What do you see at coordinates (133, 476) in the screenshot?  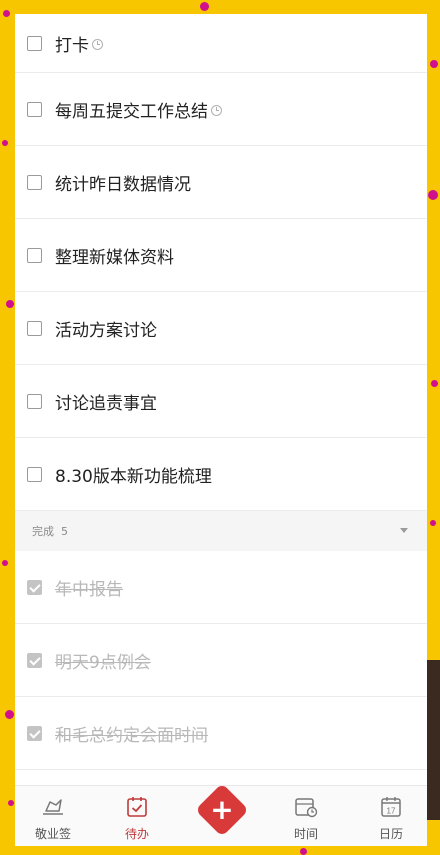 I see `todo-label: 8.30版本新功能梳理` at bounding box center [133, 476].